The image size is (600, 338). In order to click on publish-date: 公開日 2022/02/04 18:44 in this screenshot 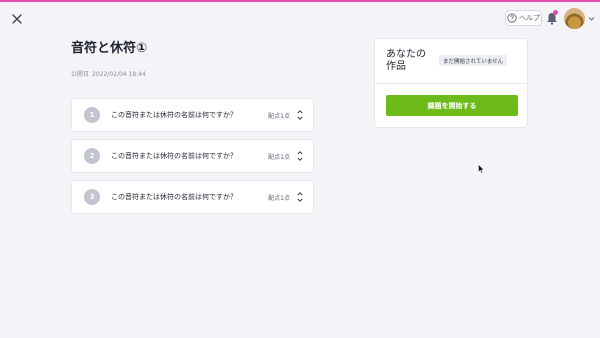, I will do `click(110, 73)`.